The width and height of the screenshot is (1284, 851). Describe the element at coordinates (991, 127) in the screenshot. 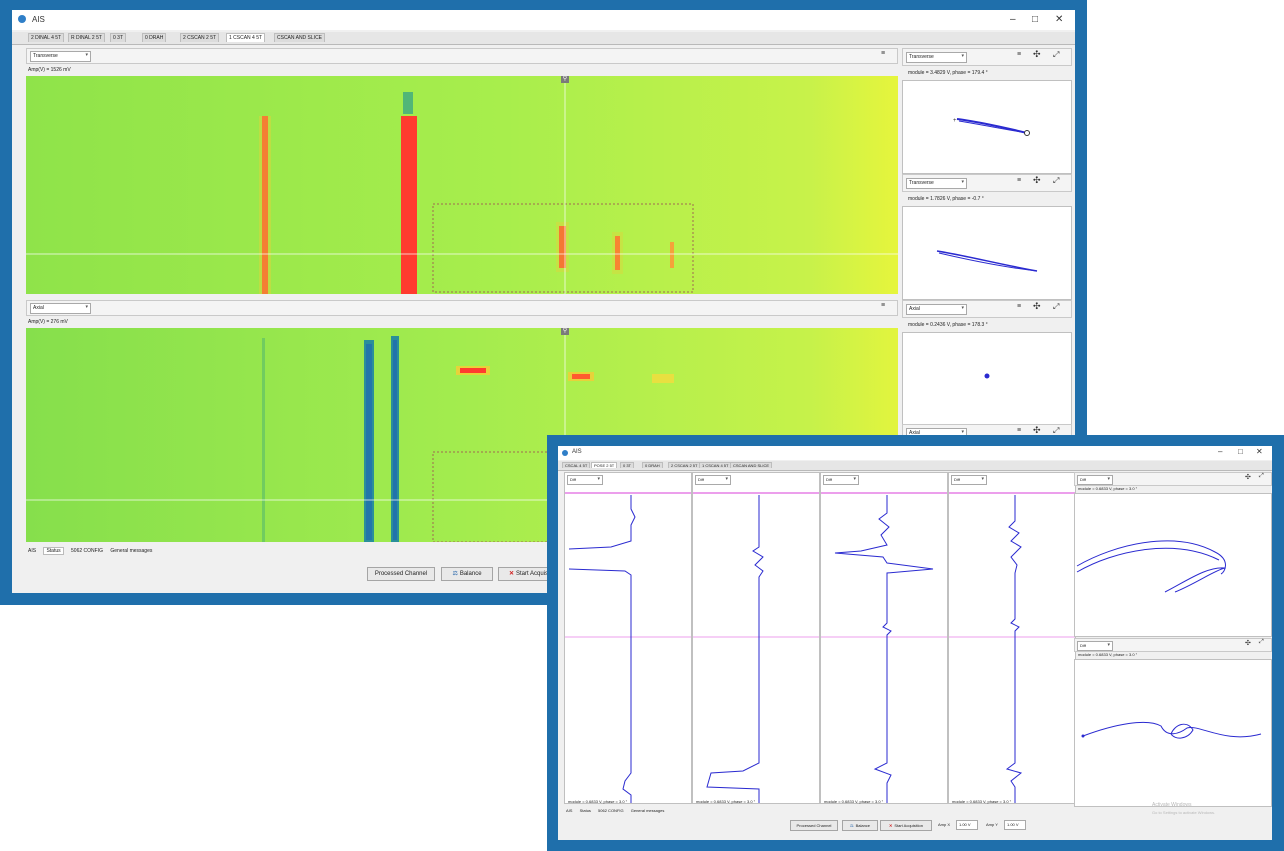

I see `lissajous-svg: +` at that location.